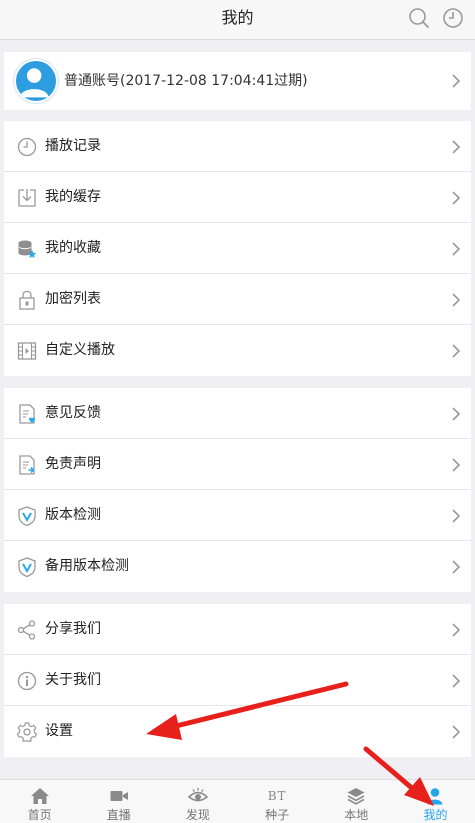 The width and height of the screenshot is (475, 823). I want to click on tab-label: 首页, so click(39, 815).